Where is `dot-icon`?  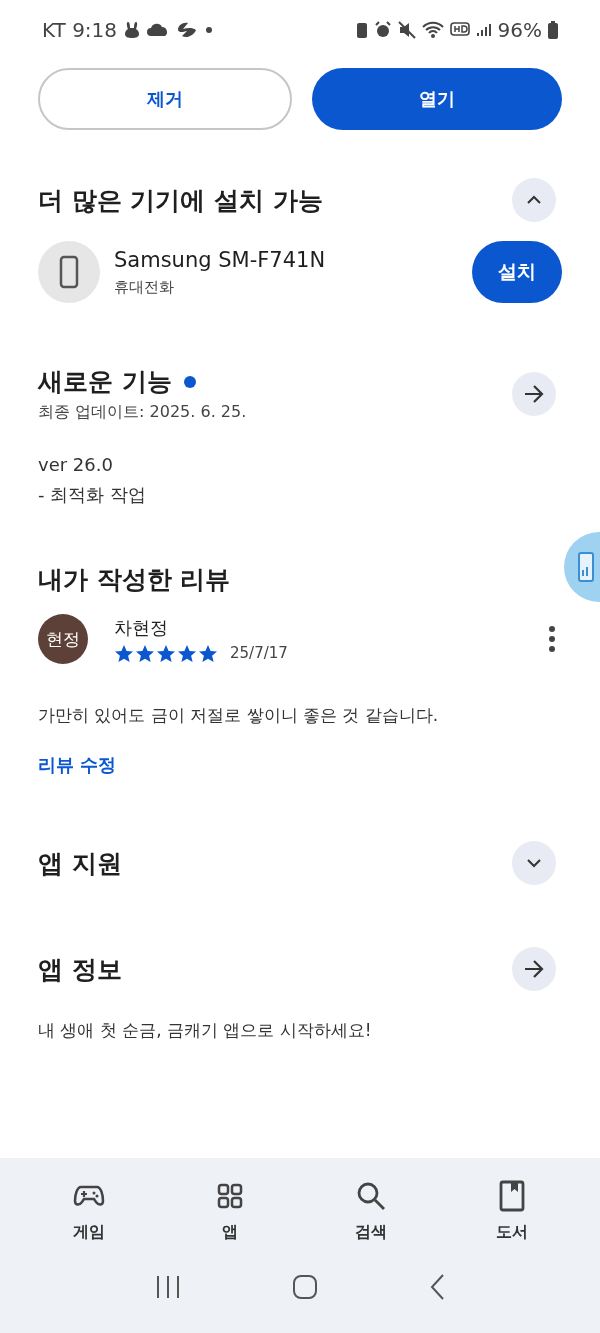 dot-icon is located at coordinates (209, 30).